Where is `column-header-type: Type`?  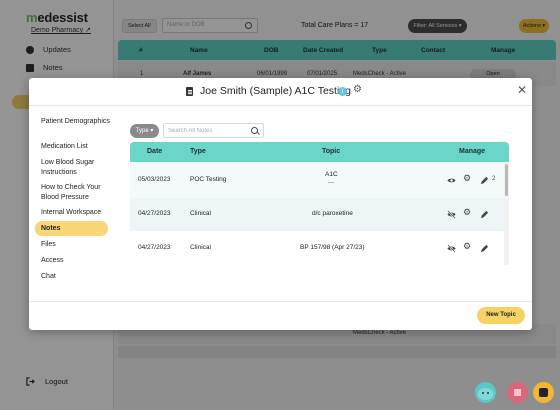 column-header-type: Type is located at coordinates (198, 151).